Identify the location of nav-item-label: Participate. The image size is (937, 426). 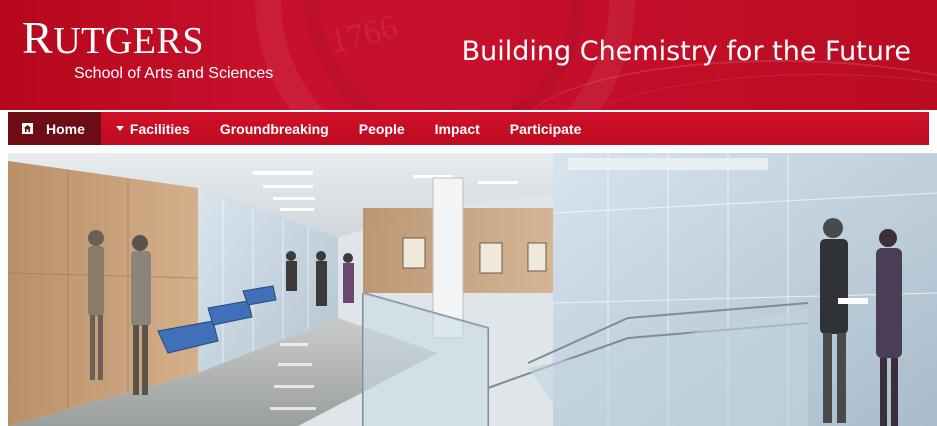
(545, 128).